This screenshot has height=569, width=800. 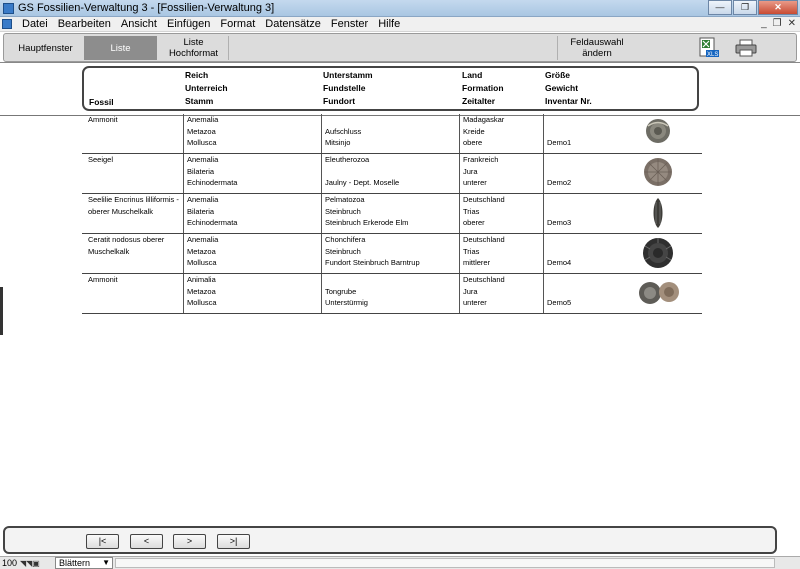 I want to click on zeitalter-value: mittlerer, so click(x=477, y=262).